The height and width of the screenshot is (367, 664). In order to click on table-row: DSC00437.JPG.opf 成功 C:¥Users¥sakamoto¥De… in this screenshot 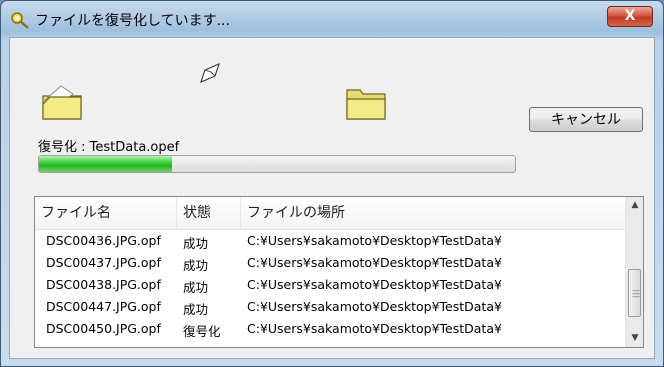, I will do `click(330, 263)`.